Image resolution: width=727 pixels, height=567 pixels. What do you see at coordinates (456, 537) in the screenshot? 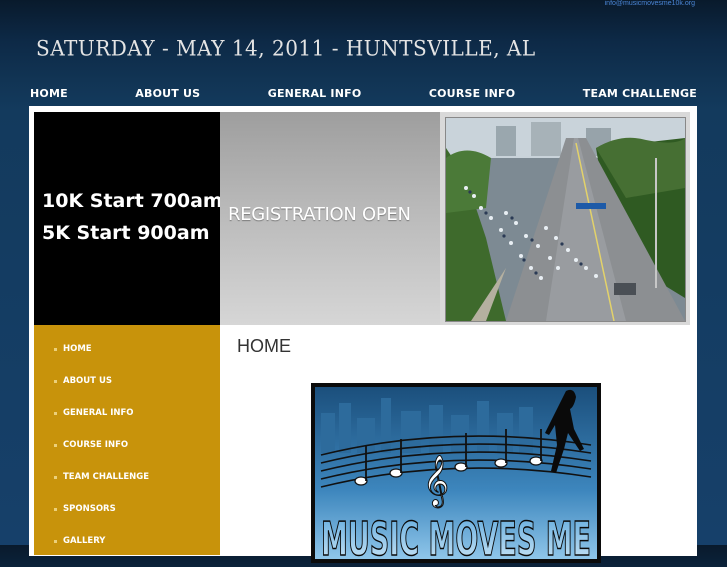
I see `promo-text: MUSIC MOVES ME` at bounding box center [456, 537].